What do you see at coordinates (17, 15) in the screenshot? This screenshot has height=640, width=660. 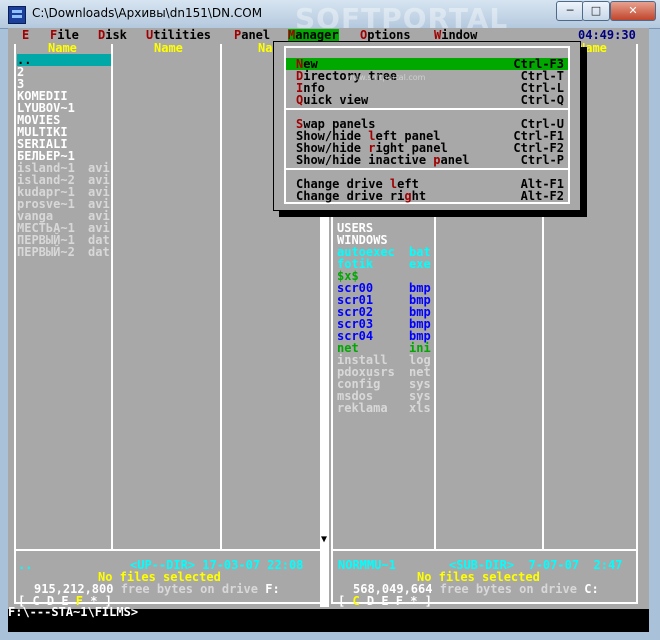 I see `dos-navigator-icon` at bounding box center [17, 15].